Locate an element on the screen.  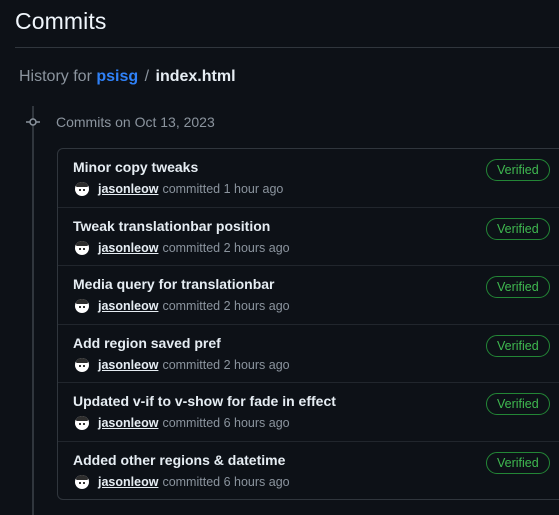
commit-title-link: Tweak translationbar position is located at coordinates (171, 226).